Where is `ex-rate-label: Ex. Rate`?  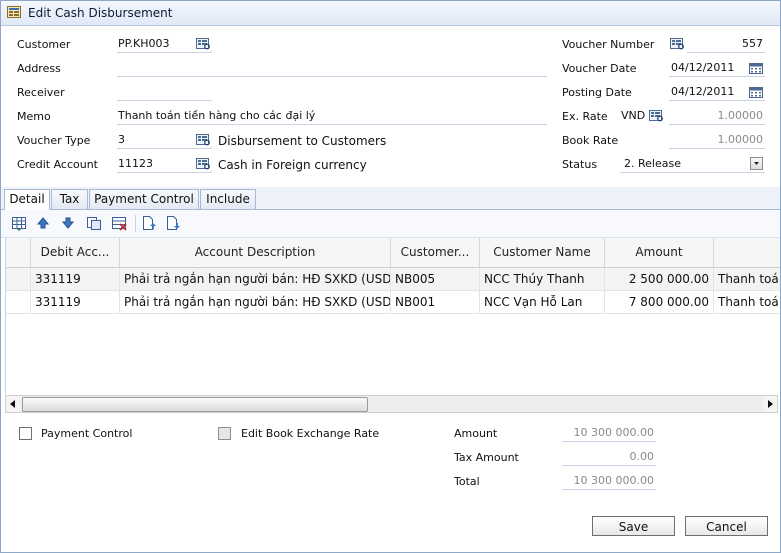
ex-rate-label: Ex. Rate is located at coordinates (585, 116).